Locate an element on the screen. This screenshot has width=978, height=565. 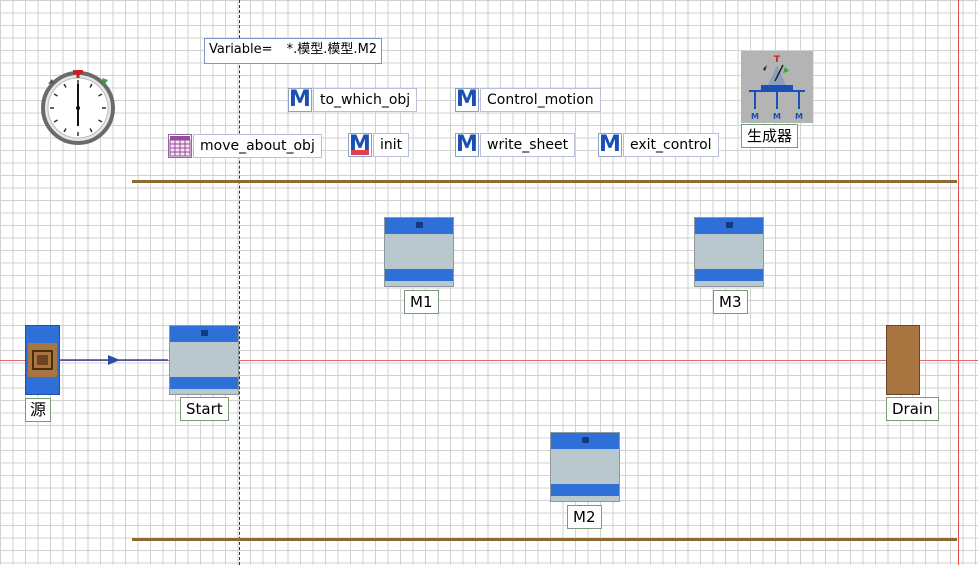
connector-arrow-icon is located at coordinates (114, 360).